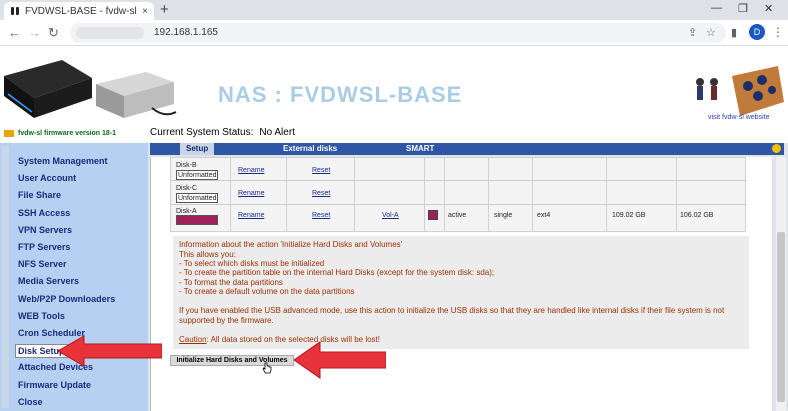 Image resolution: width=788 pixels, height=411 pixels. Describe the element at coordinates (711, 32) in the screenshot. I see `star-icon: ☆` at that location.